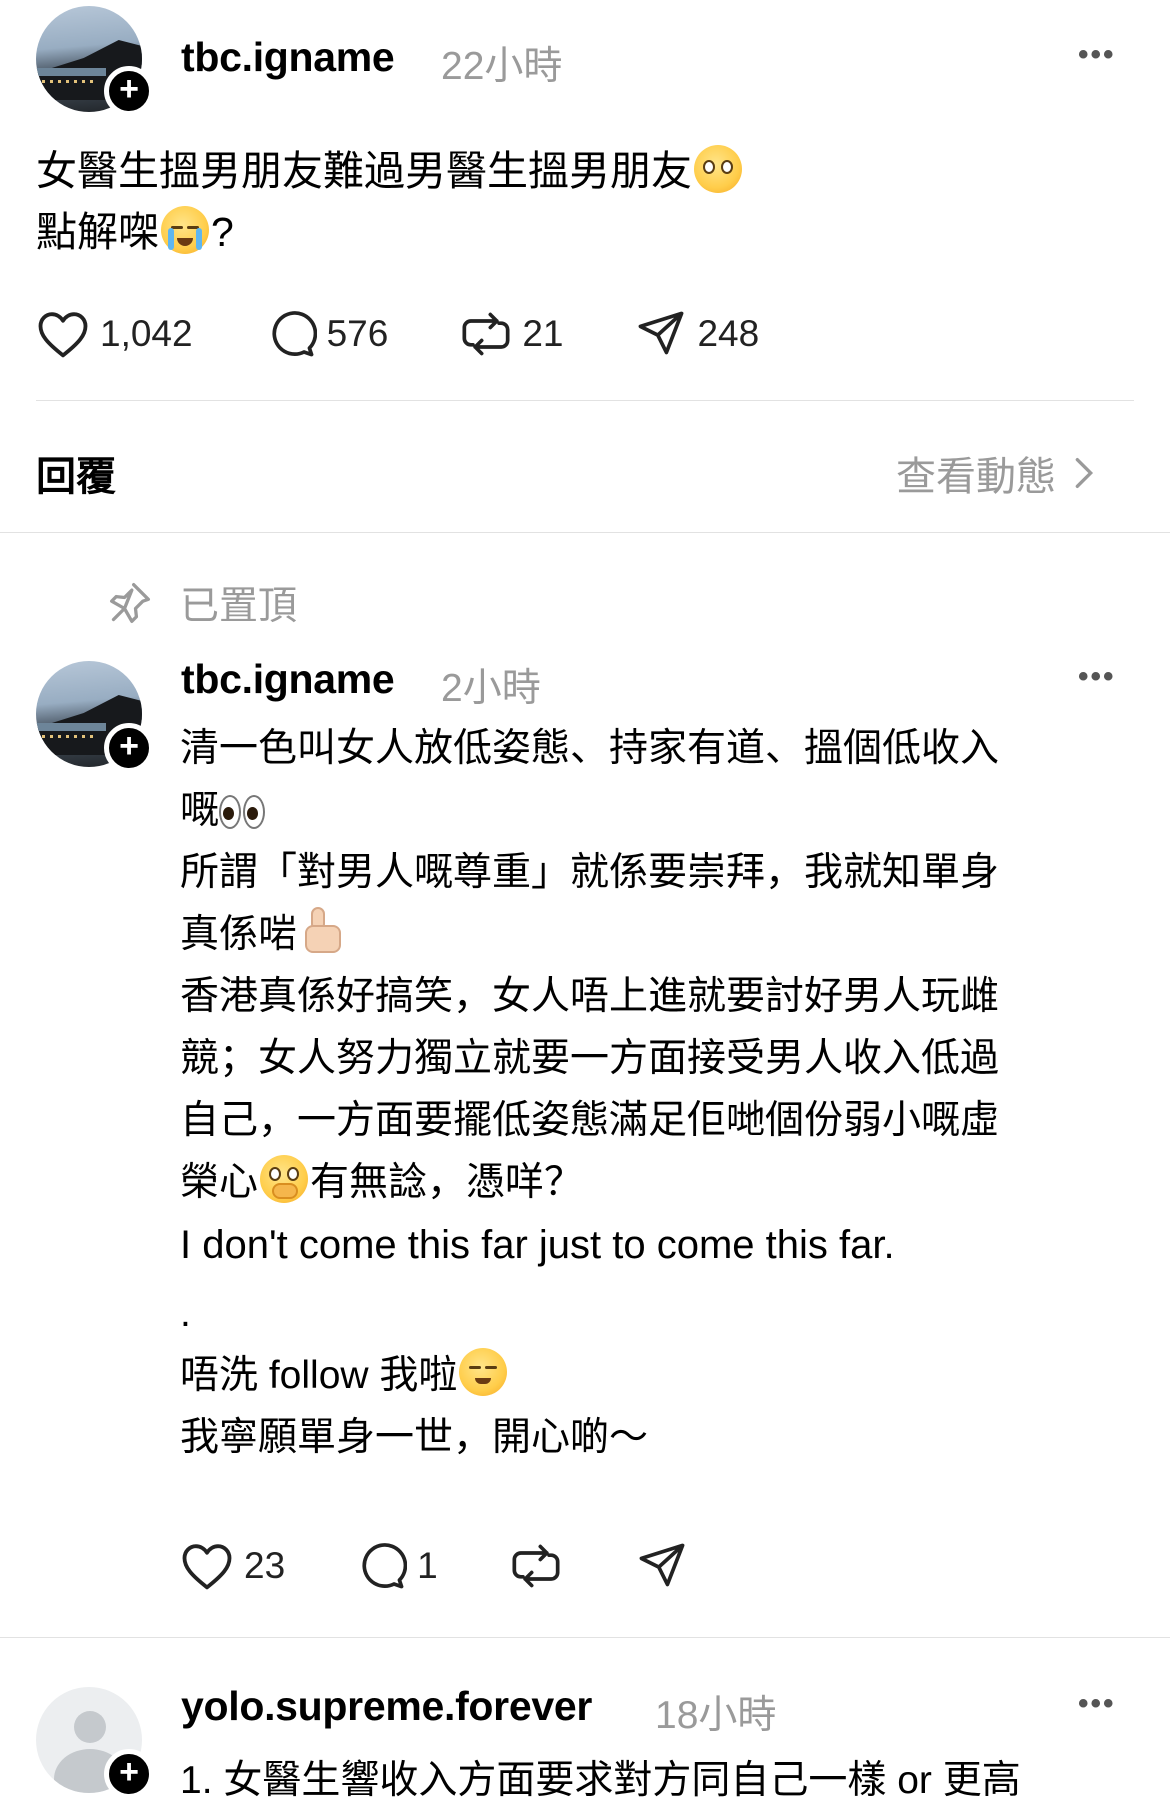 This screenshot has width=1170, height=1815. I want to click on section-divider, so click(585, 532).